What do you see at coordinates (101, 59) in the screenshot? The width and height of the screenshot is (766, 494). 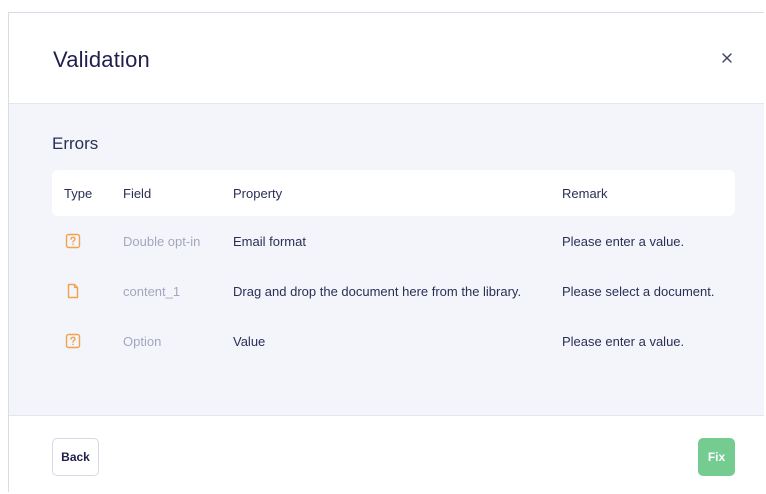 I see `dialog-title: Validation` at bounding box center [101, 59].